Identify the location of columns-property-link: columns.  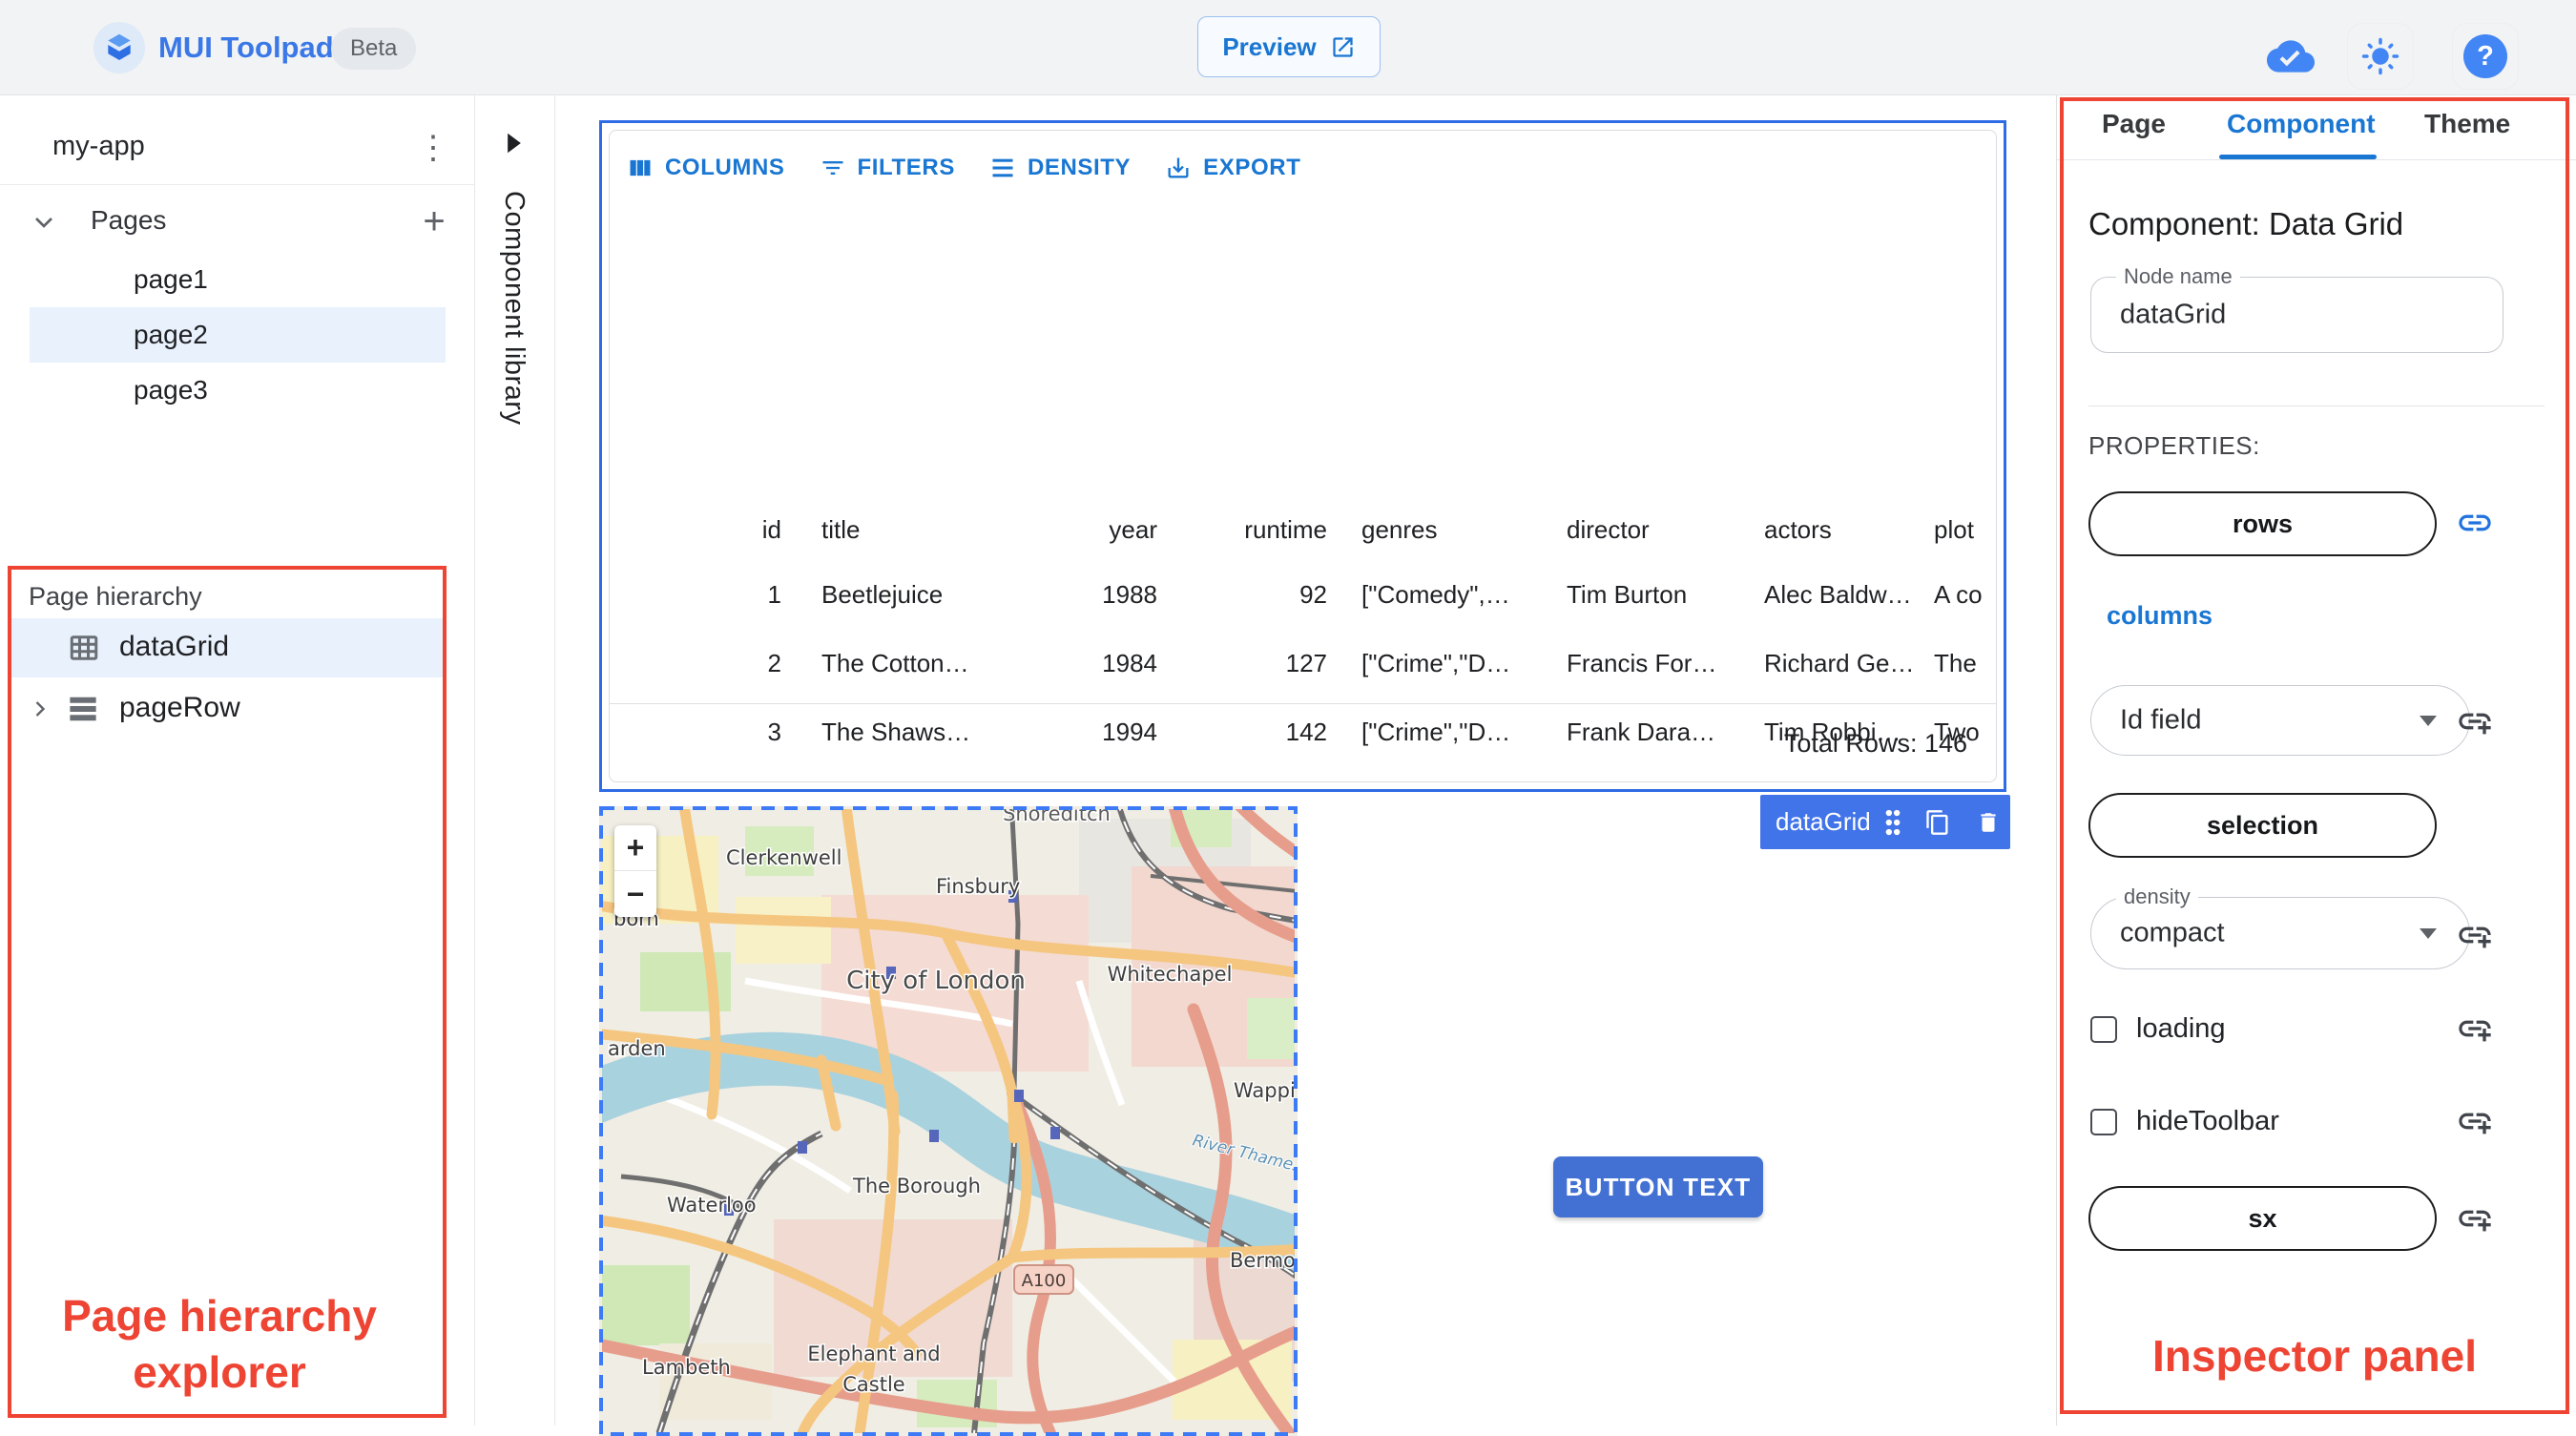
(2159, 616).